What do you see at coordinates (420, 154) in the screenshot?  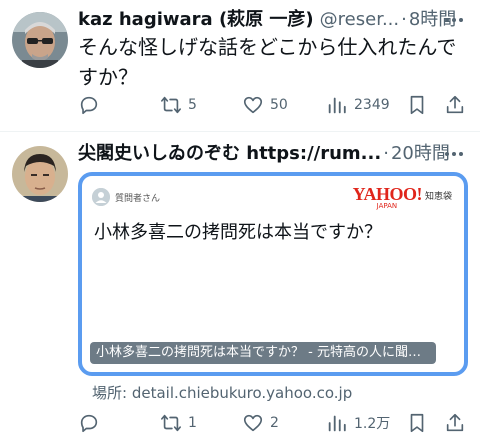 I see `timestamp: 20時間` at bounding box center [420, 154].